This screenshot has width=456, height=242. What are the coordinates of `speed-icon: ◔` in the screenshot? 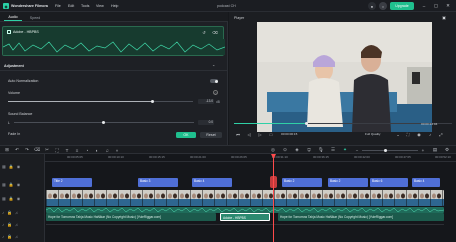 It's located at (87, 150).